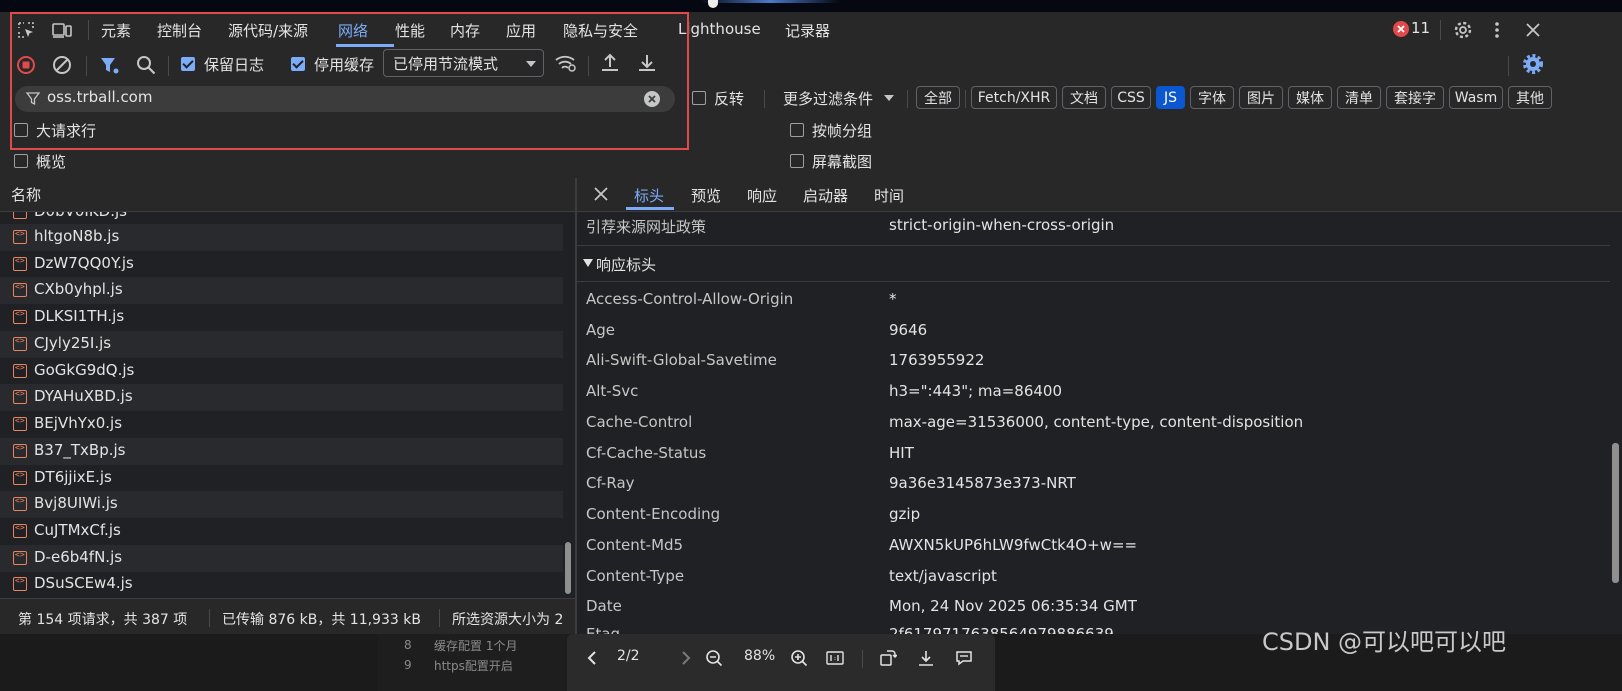  What do you see at coordinates (799, 658) in the screenshot?
I see `zoom-in-icon` at bounding box center [799, 658].